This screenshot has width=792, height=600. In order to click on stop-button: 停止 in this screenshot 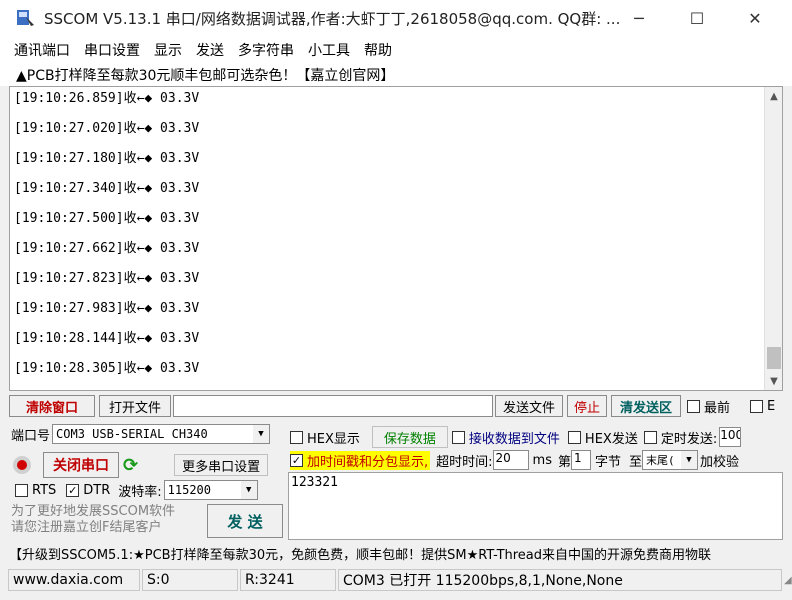, I will do `click(587, 406)`.